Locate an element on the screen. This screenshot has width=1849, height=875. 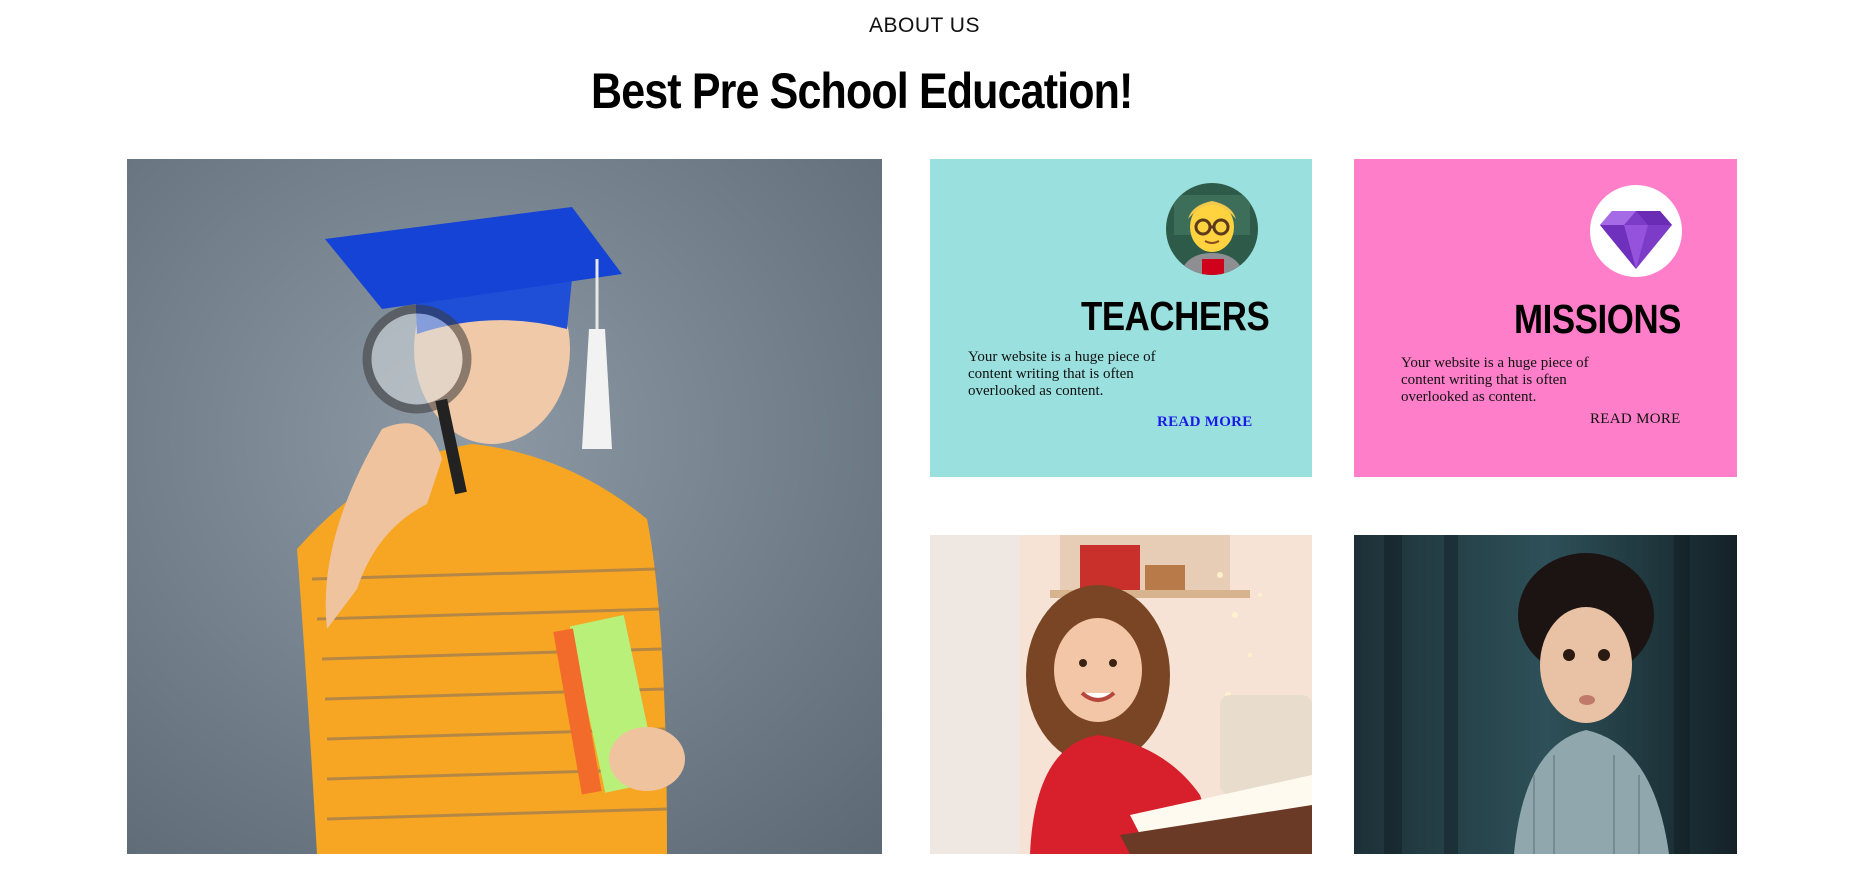
card-title: TEACHERS is located at coordinates (1175, 316).